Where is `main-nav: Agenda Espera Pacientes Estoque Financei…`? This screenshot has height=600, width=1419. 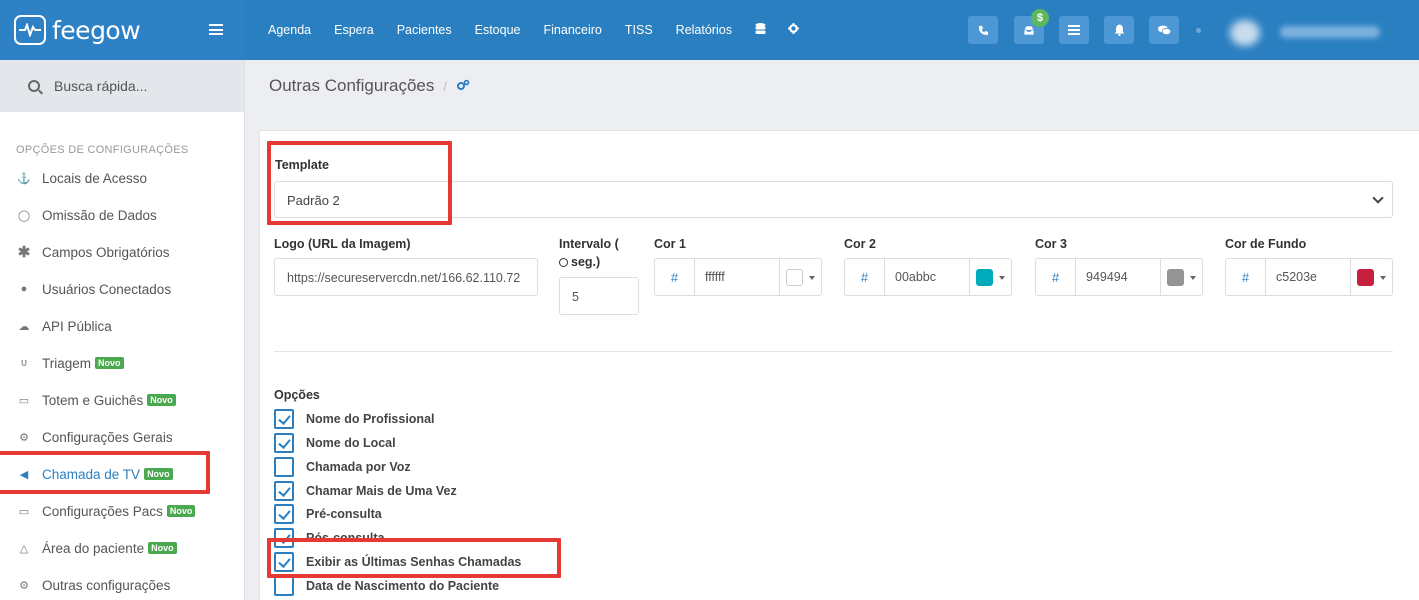
main-nav: Agenda Espera Pacientes Estoque Financei… is located at coordinates (544, 30).